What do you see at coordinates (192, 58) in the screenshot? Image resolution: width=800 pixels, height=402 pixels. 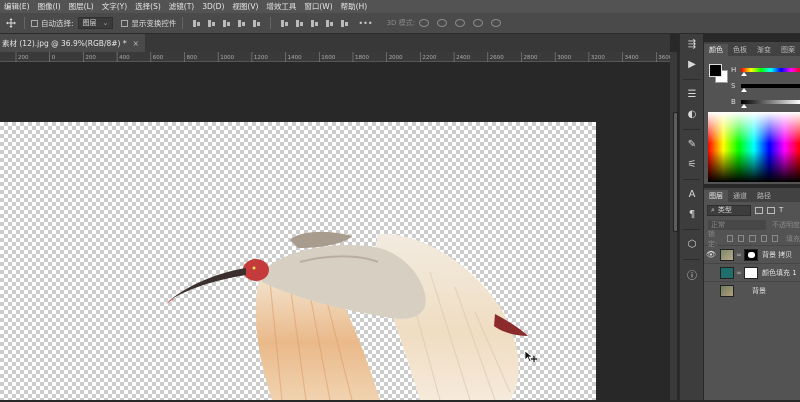 I see `ruler-tick-label: 800` at bounding box center [192, 58].